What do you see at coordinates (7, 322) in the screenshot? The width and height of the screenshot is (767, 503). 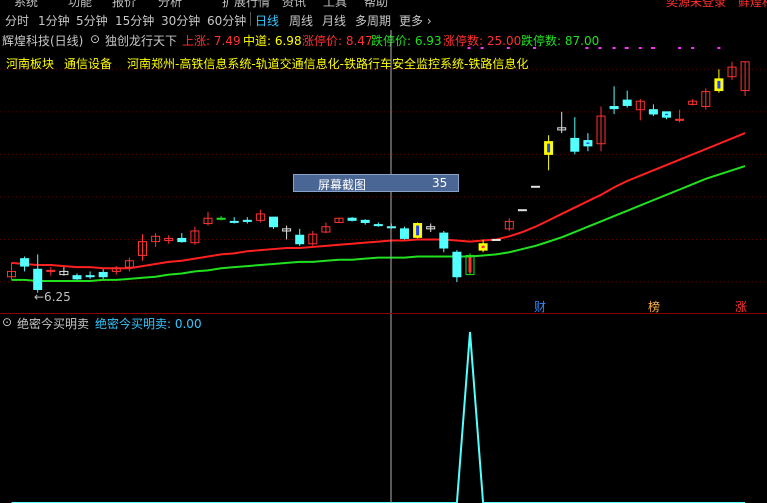 I see `indicator-collapse-icon: ⊙` at bounding box center [7, 322].